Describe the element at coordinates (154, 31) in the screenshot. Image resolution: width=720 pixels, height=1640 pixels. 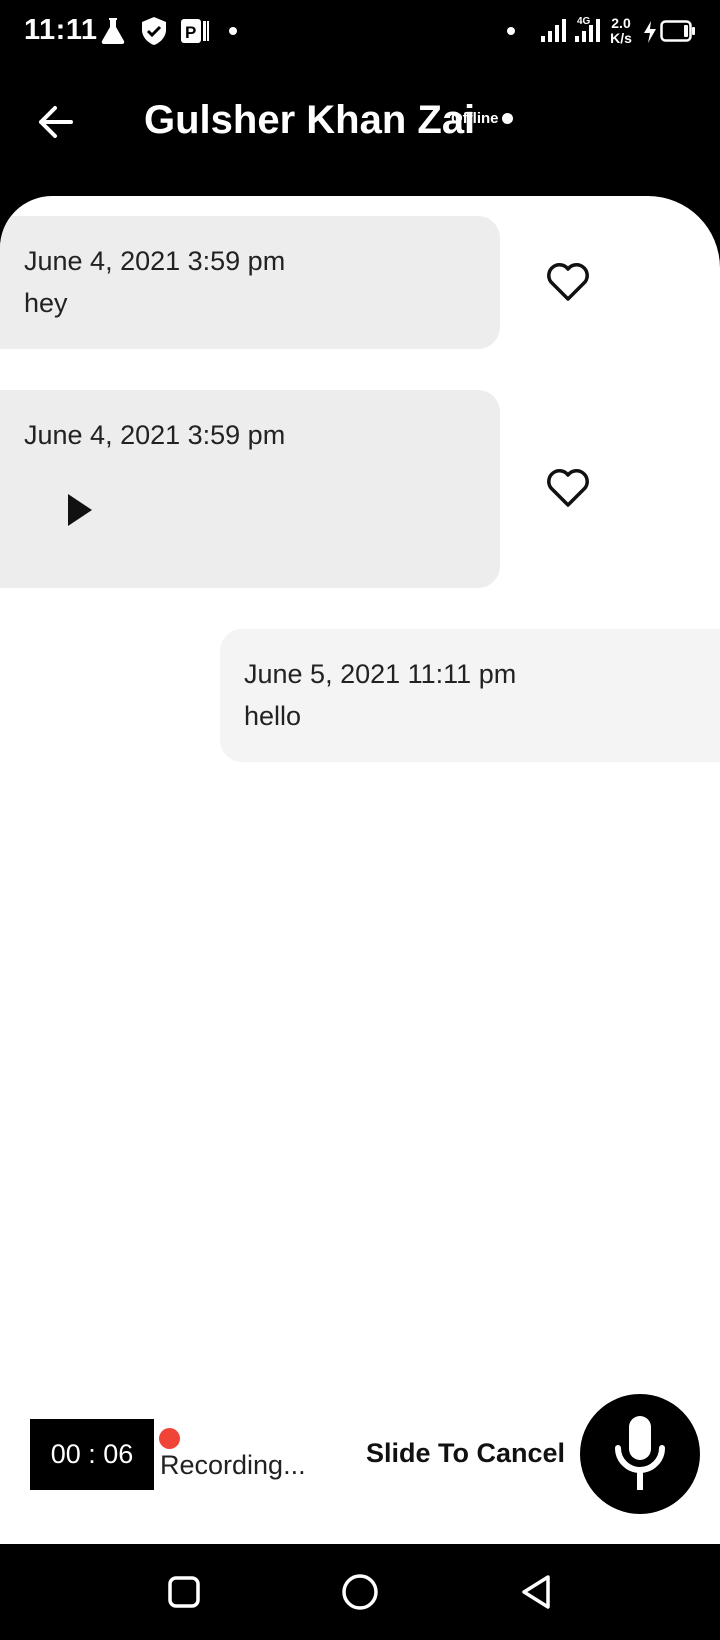
I see `shield-icon` at that location.